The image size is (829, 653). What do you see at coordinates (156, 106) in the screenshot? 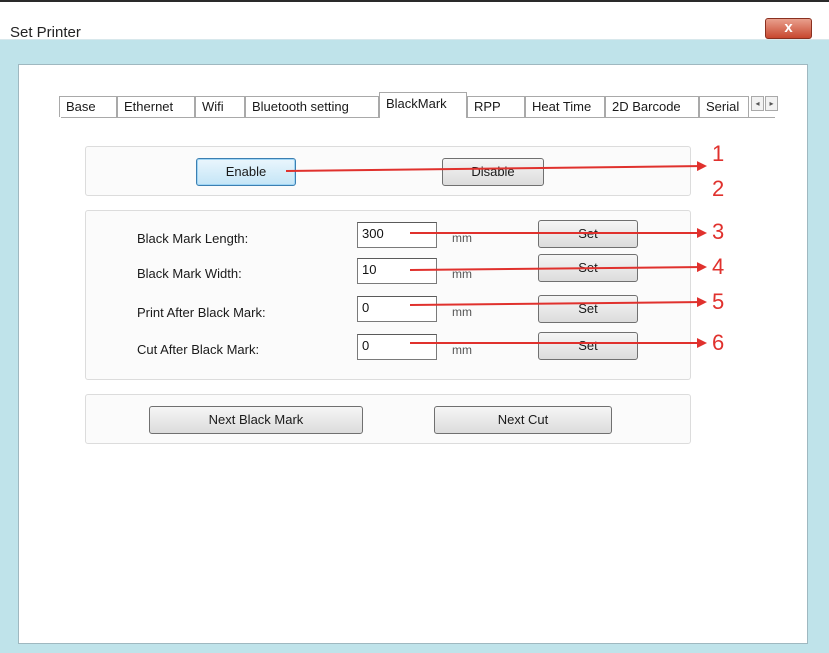
I see `tab-ethernet: Ethernet` at bounding box center [156, 106].